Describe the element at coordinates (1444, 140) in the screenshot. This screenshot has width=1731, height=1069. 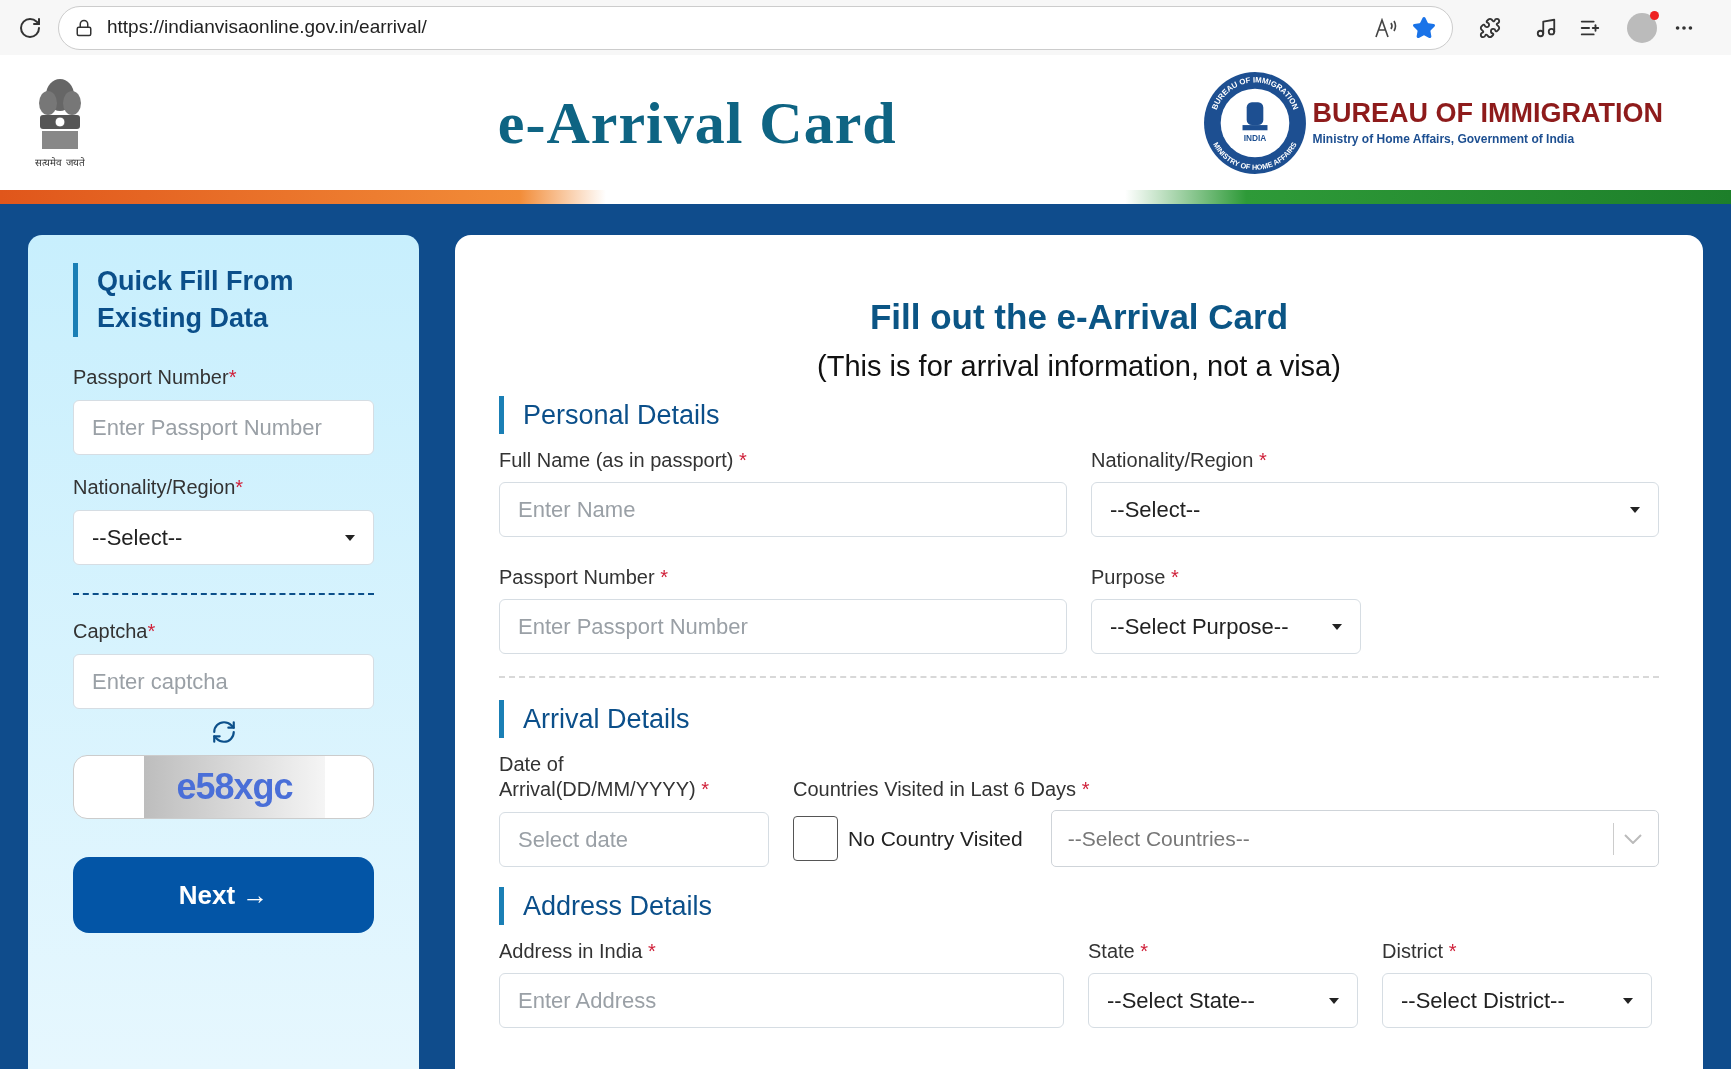
I see `org-subtitle: Ministry of Home Affairs, Government of India` at that location.